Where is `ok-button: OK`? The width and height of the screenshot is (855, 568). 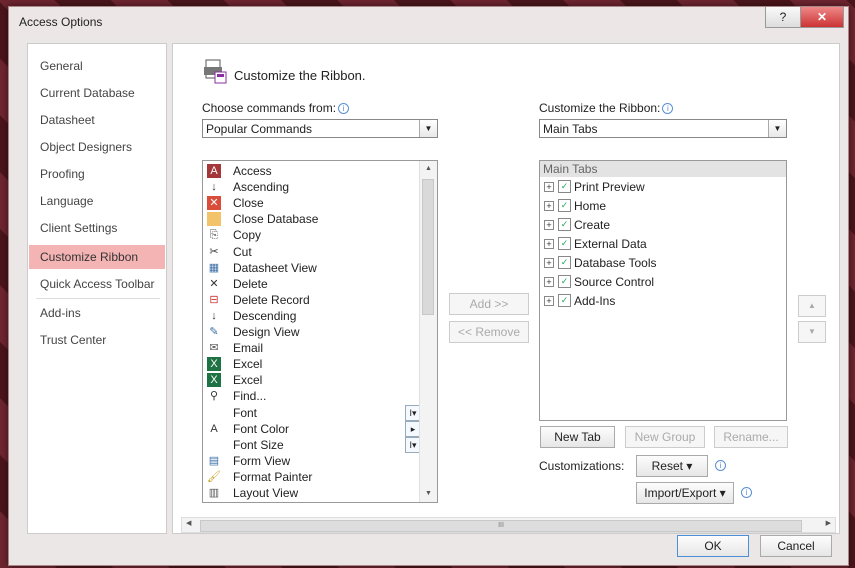 ok-button: OK is located at coordinates (713, 546).